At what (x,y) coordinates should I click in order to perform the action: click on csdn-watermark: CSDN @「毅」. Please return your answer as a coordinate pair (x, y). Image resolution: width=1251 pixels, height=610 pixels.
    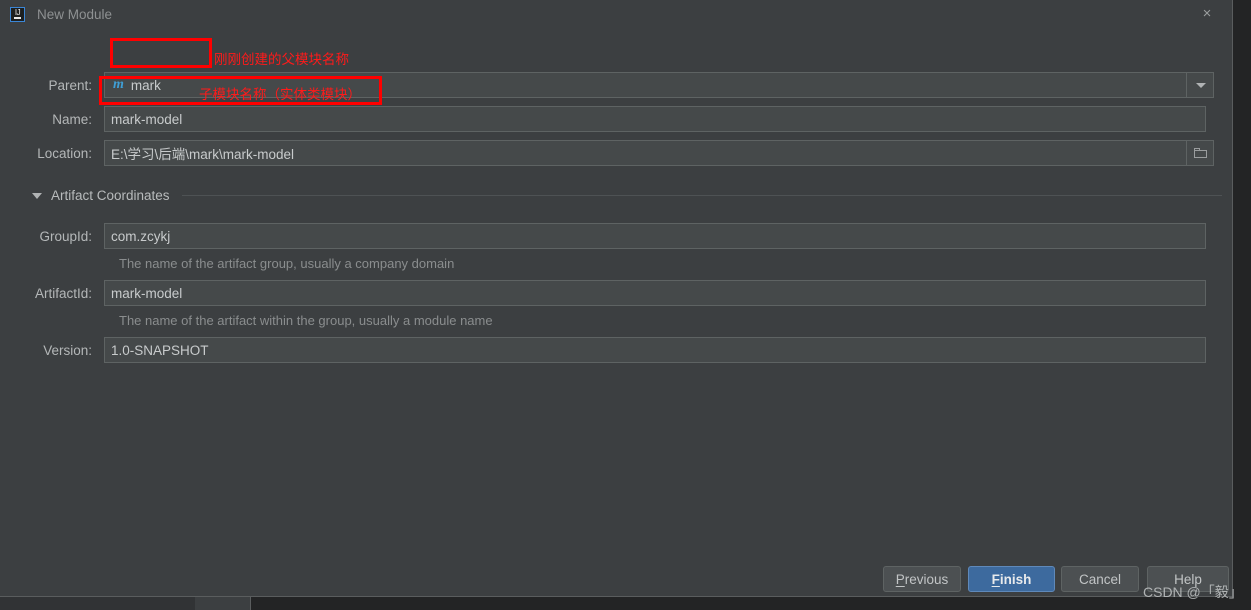
    Looking at the image, I should click on (1193, 592).